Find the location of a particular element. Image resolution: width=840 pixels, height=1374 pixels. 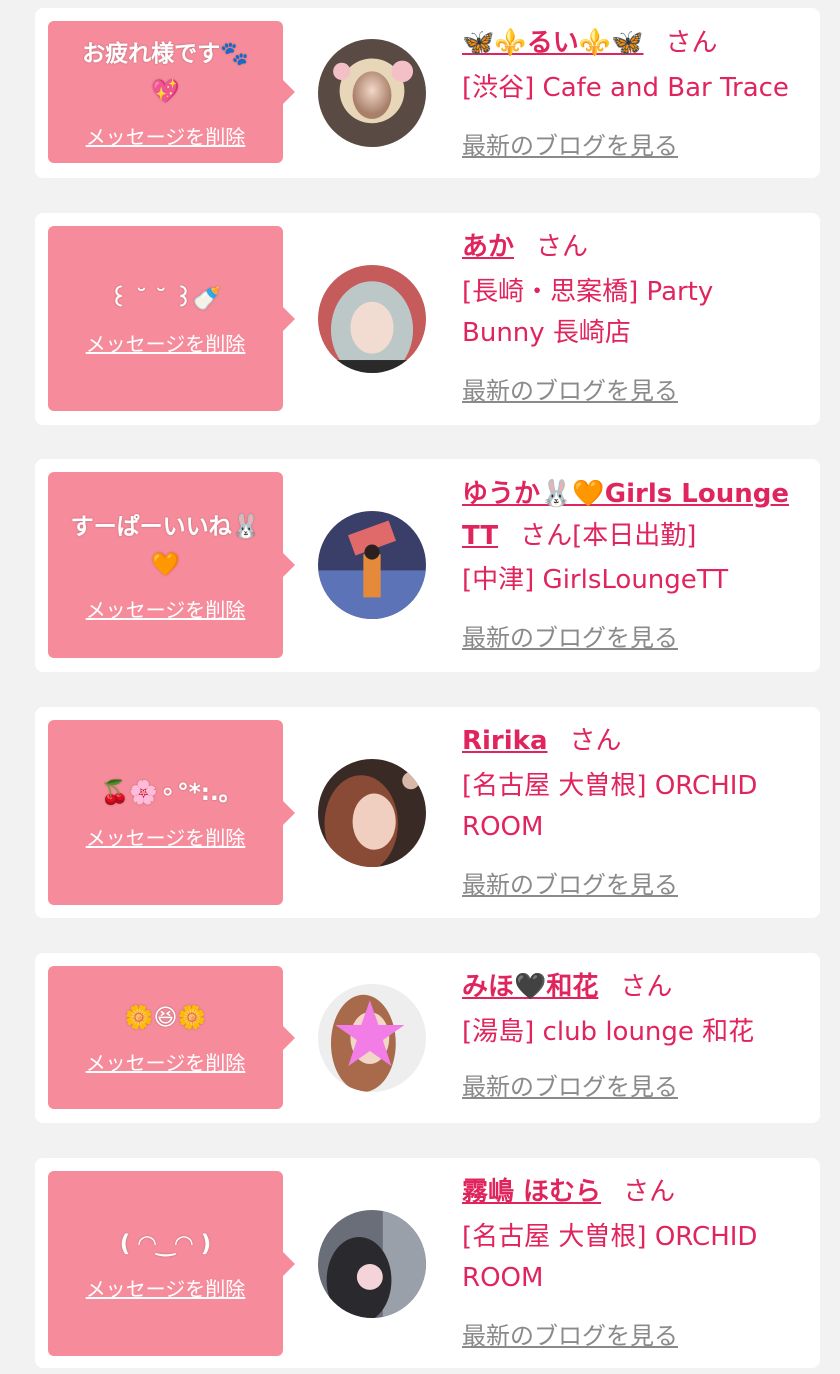

cast-name-link: TT is located at coordinates (480, 536).